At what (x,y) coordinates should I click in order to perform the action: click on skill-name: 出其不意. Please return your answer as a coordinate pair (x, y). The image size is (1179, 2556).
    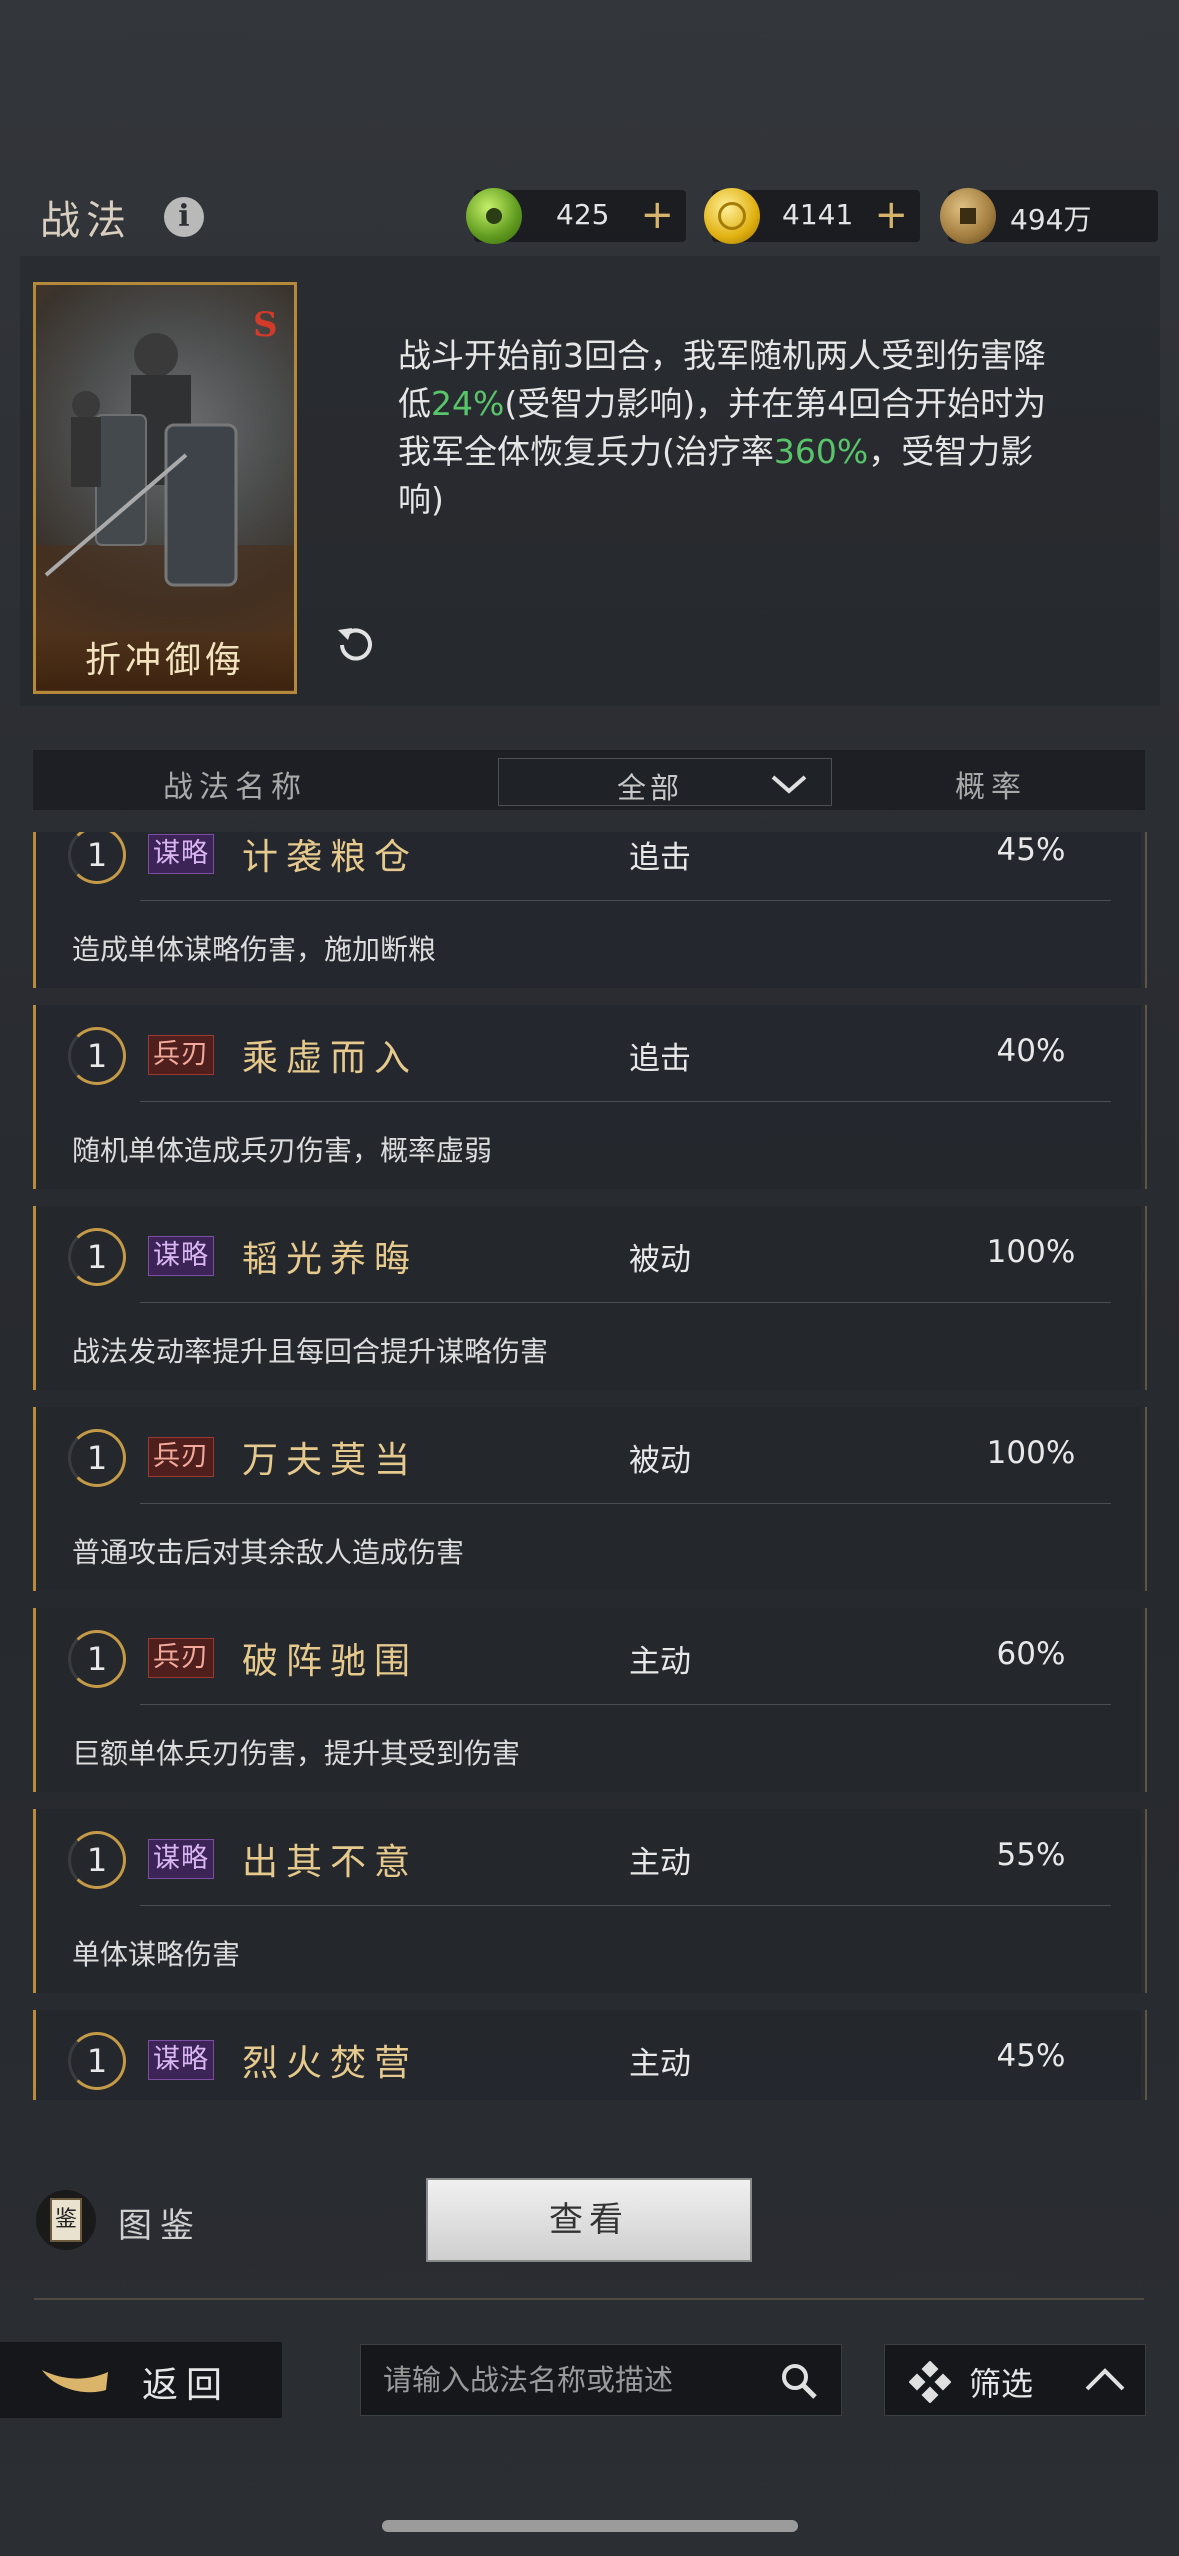
    Looking at the image, I should click on (330, 1862).